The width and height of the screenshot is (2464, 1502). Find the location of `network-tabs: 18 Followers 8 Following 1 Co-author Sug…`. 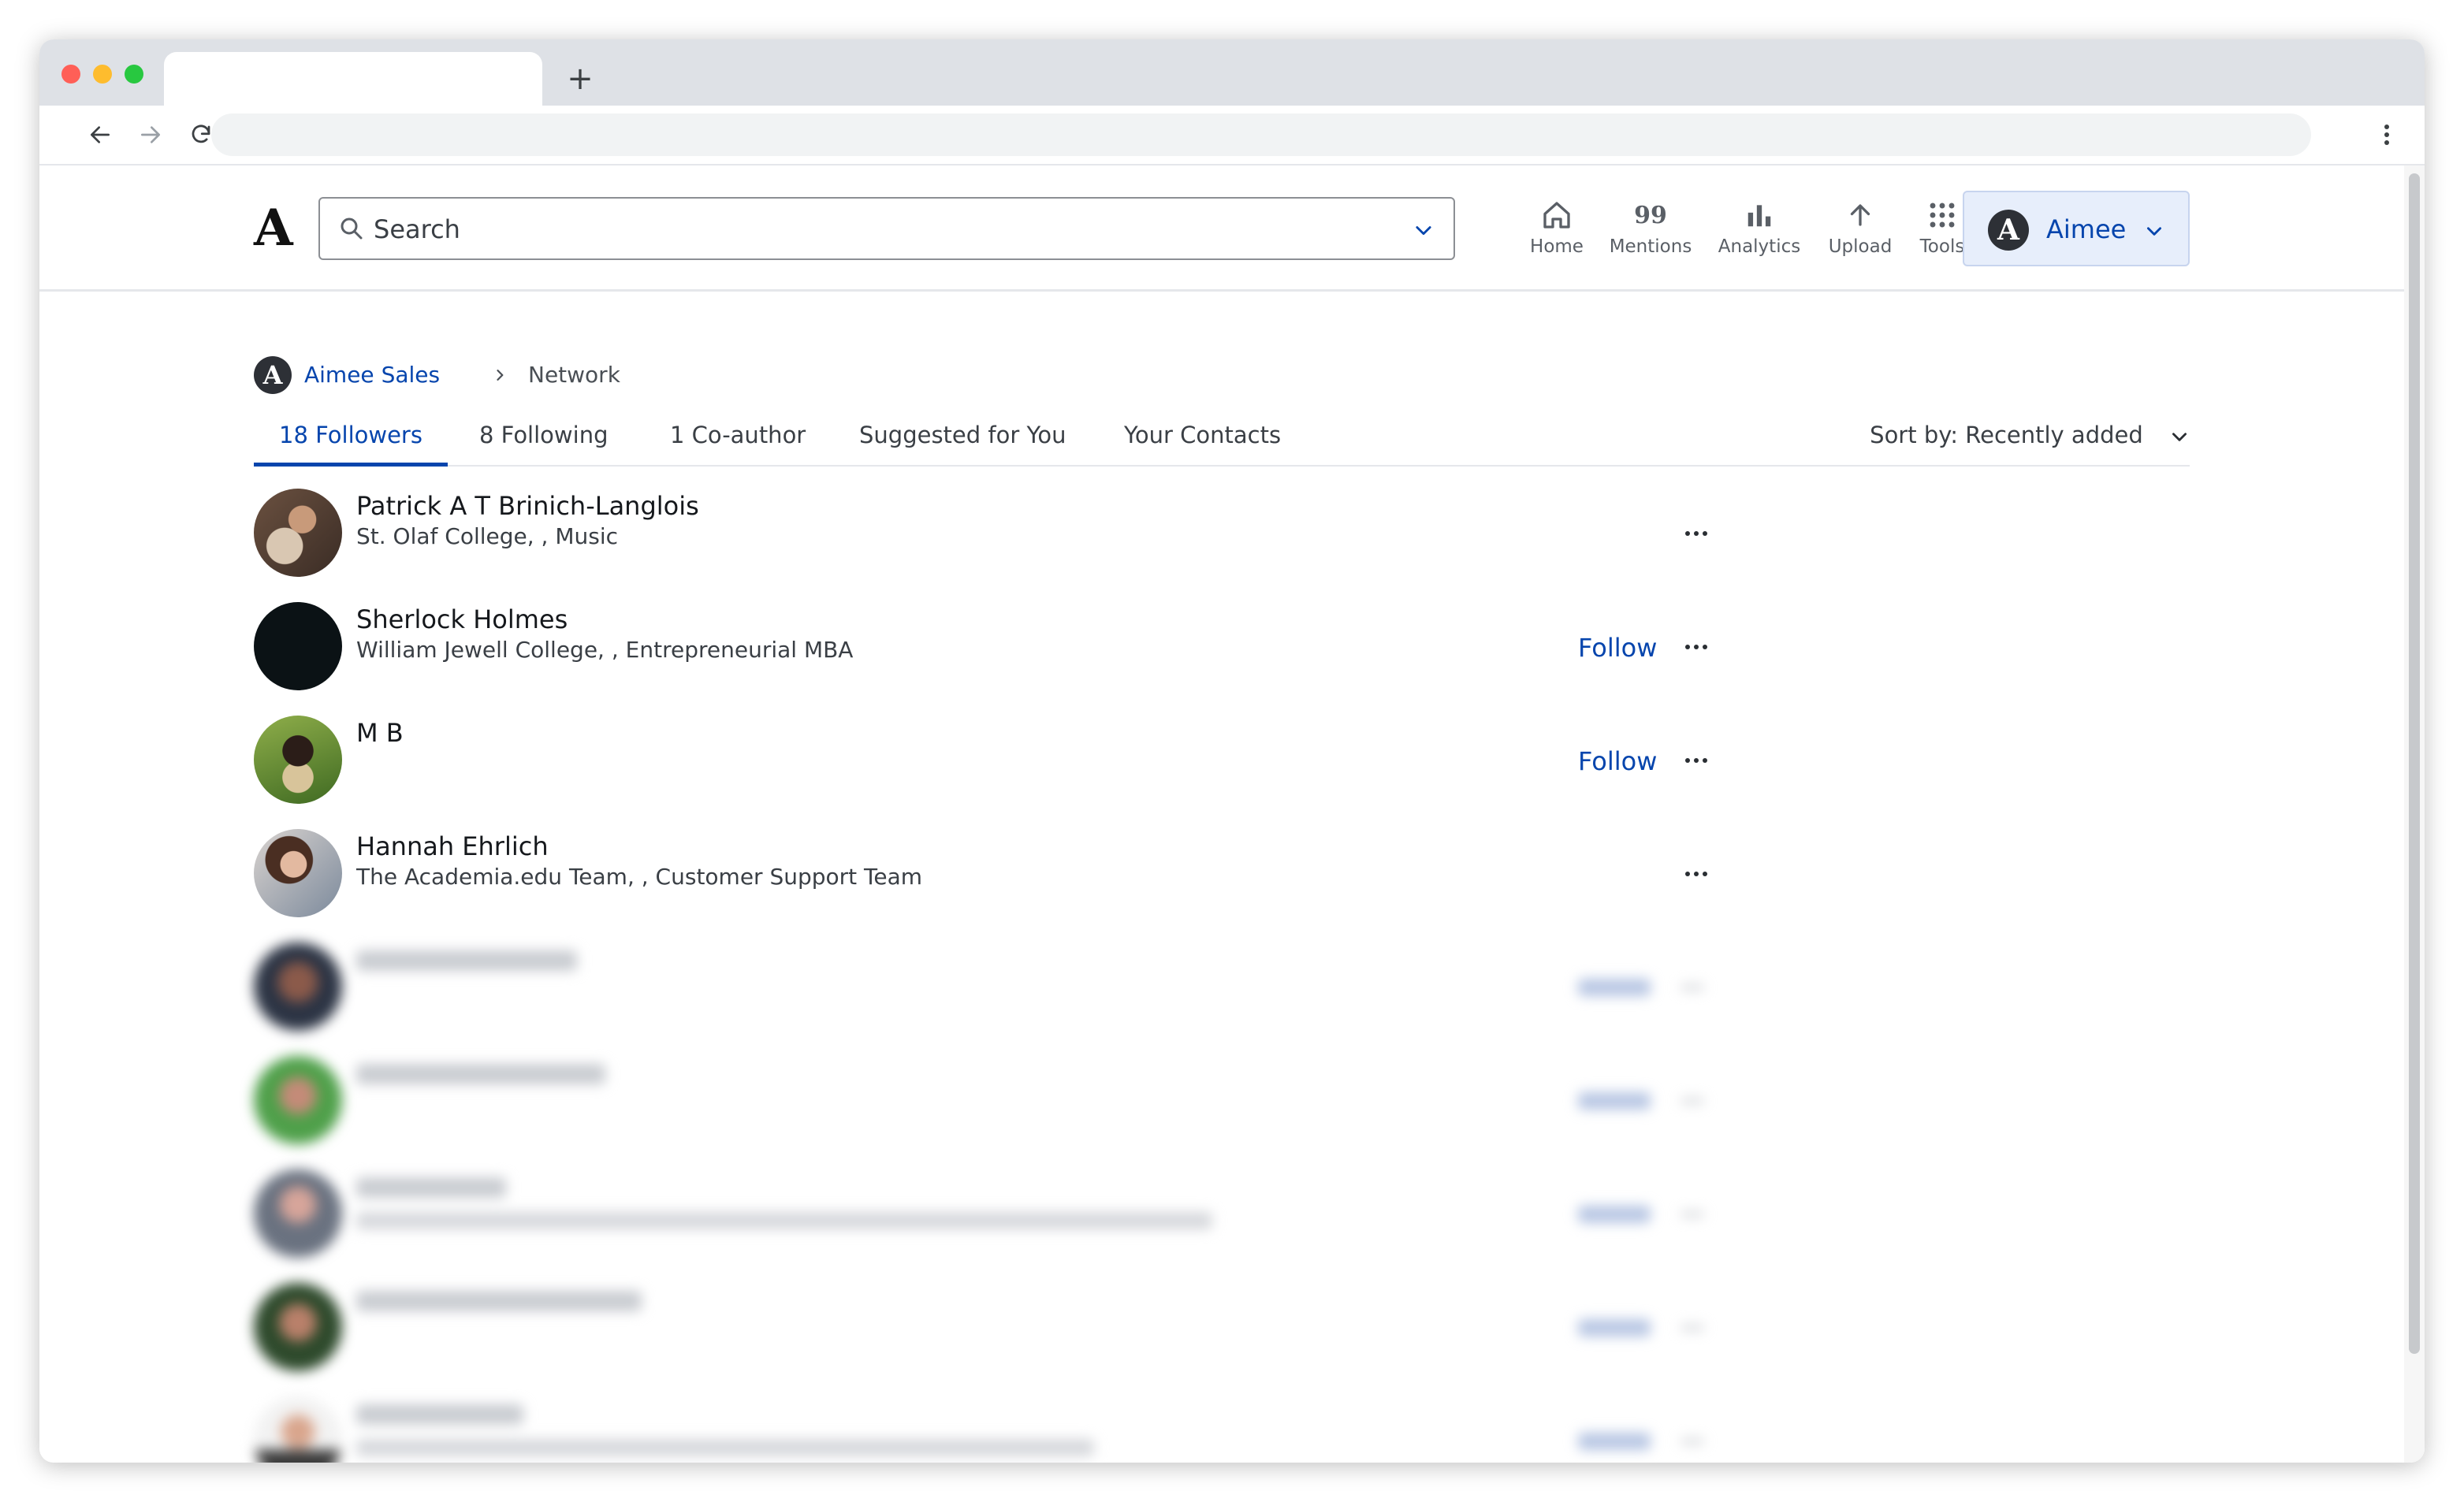

network-tabs: 18 Followers 8 Following 1 Co-author Sug… is located at coordinates (1222, 441).